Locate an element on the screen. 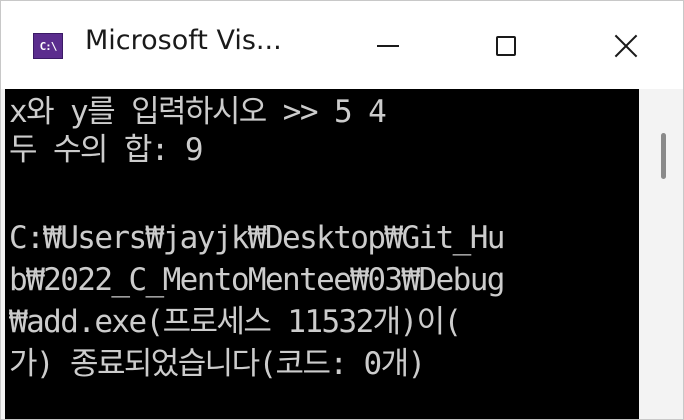 The height and width of the screenshot is (420, 684). close-icon is located at coordinates (626, 46).